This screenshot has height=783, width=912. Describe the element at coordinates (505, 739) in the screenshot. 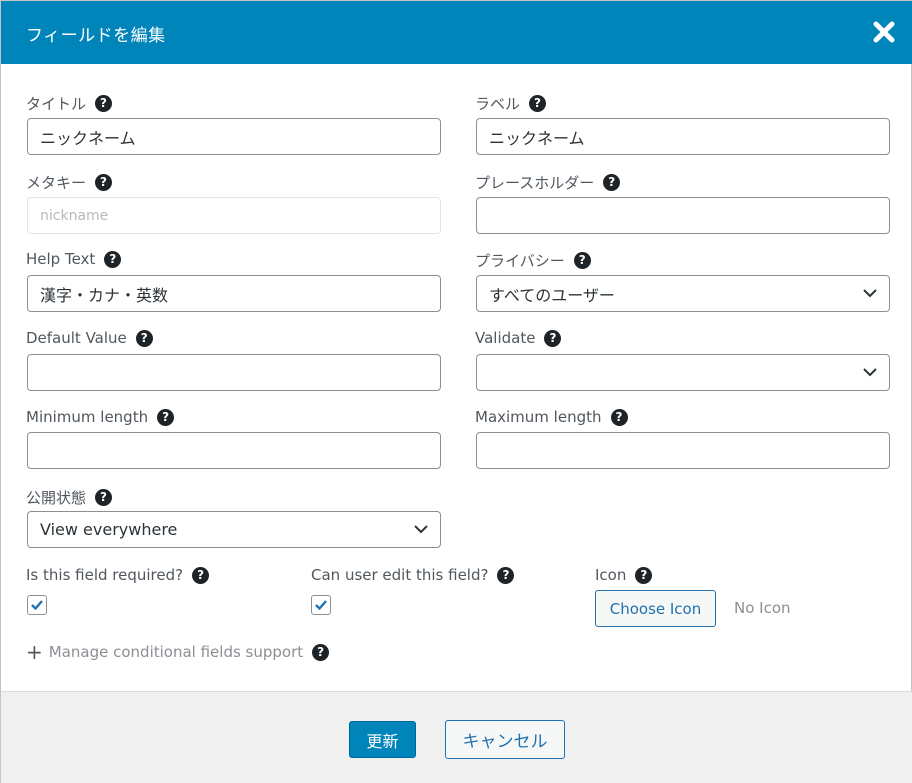

I see `cancel-button: キャンセル` at that location.